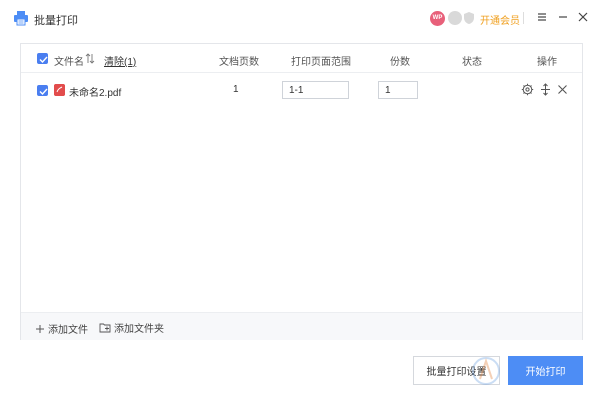 This screenshot has width=600, height=403. I want to click on crown-icon, so click(455, 18).